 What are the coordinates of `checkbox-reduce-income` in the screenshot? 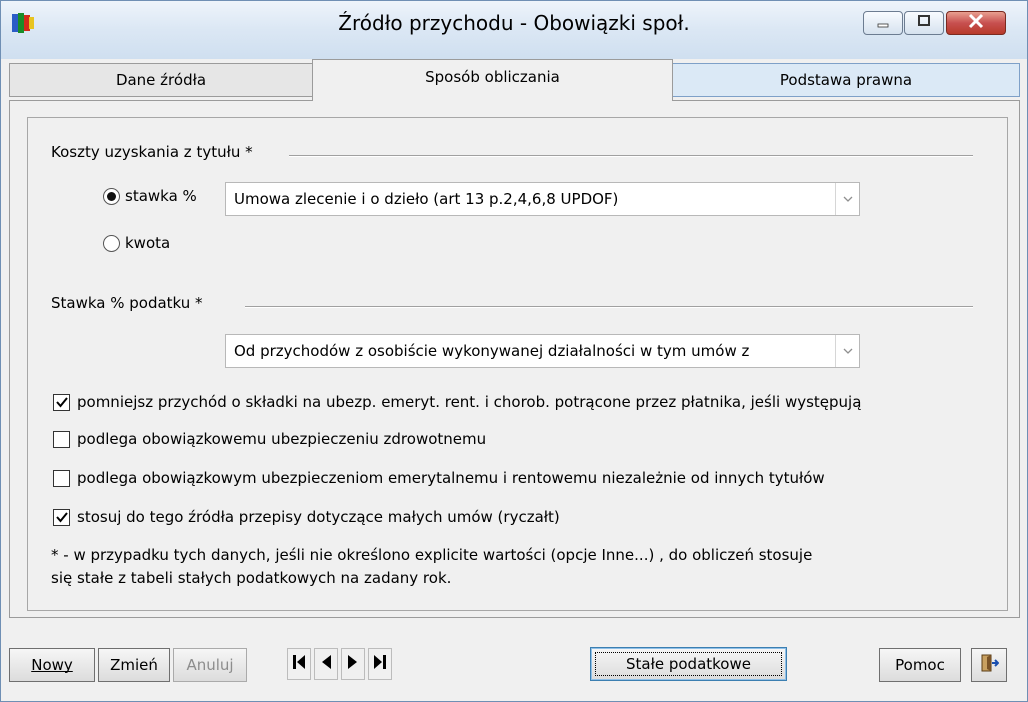 It's located at (61, 402).